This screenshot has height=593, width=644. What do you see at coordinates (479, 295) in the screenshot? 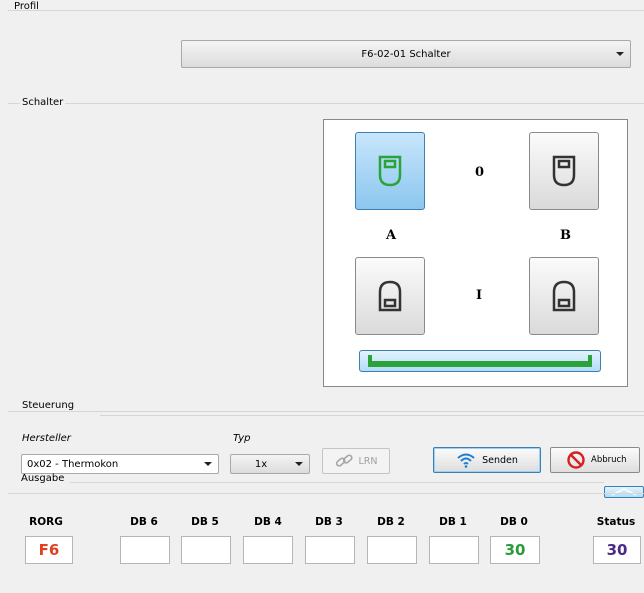
I see `label-i: I` at bounding box center [479, 295].